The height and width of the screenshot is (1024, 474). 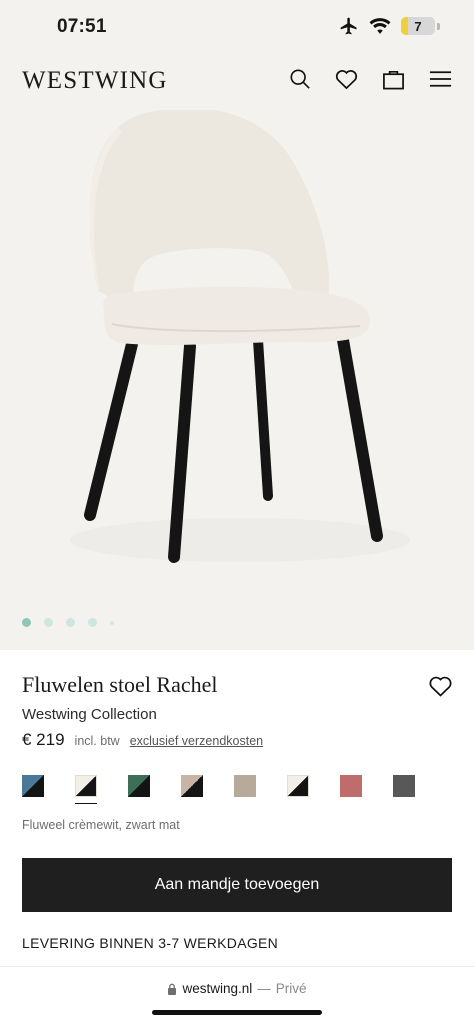 I want to click on product-price: € 219, so click(x=43, y=739).